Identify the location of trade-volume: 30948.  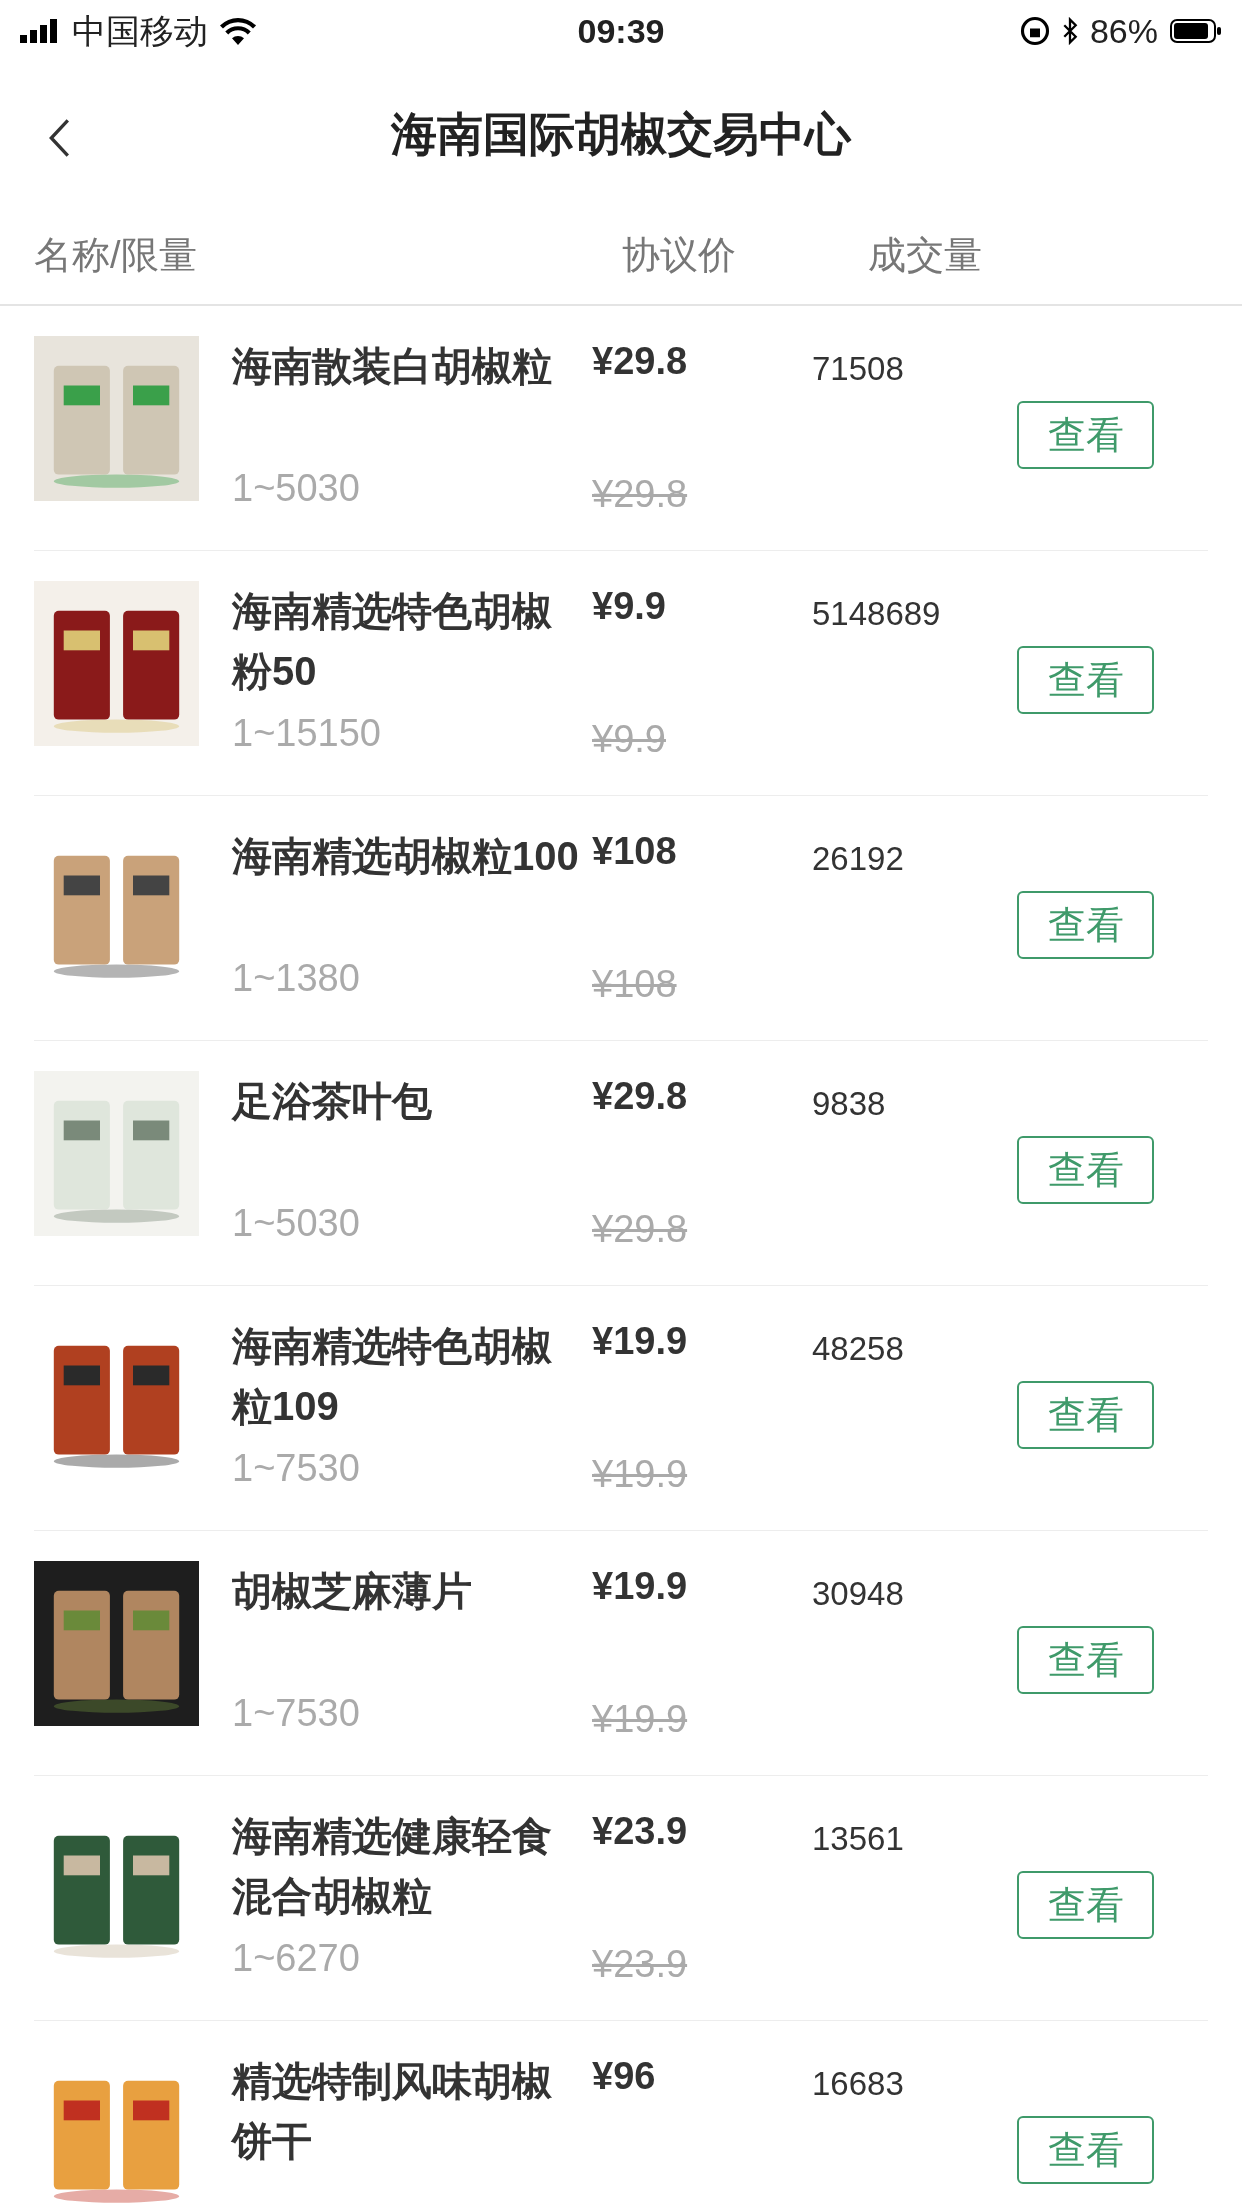
(858, 1594).